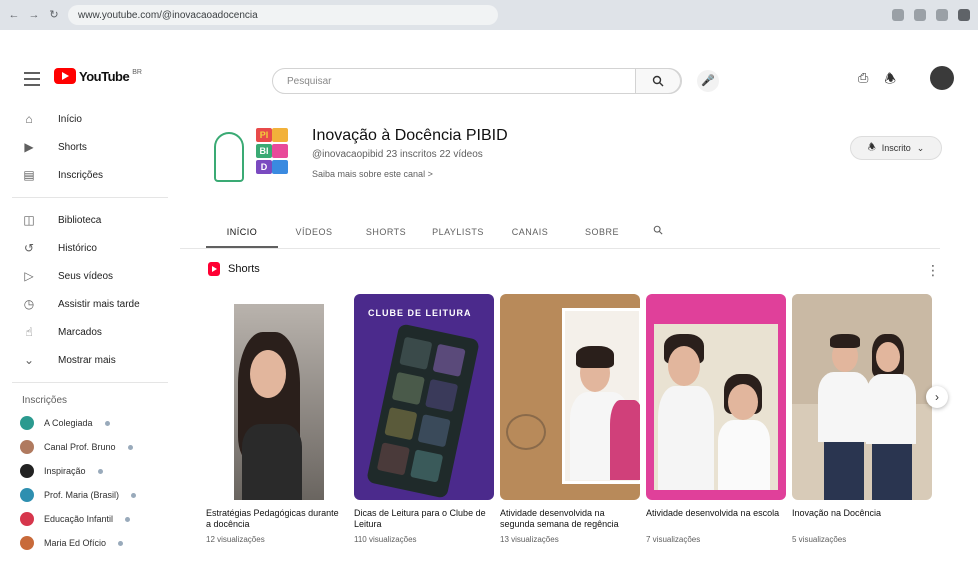 The image size is (978, 579). I want to click on sidebar-item-subscriptions: ▤ Inscrições, so click(90, 175).